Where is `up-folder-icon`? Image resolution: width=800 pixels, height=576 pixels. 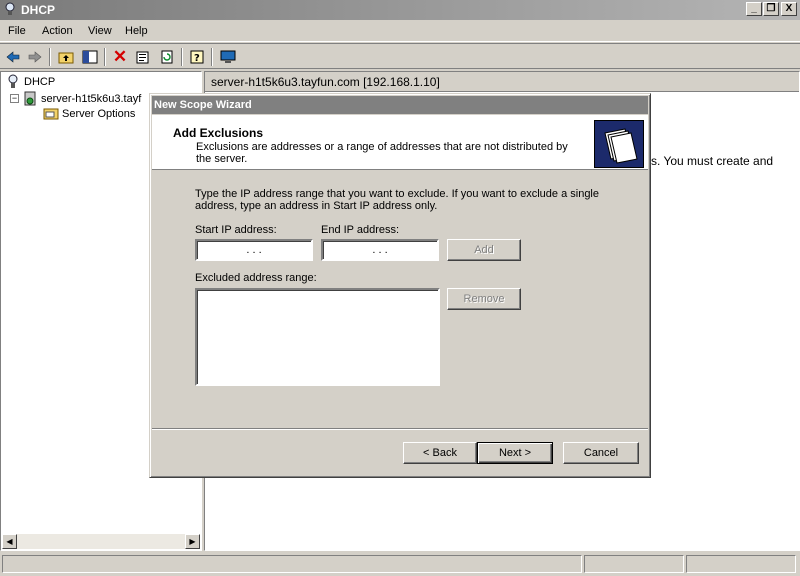
up-folder-icon is located at coordinates (66, 57).